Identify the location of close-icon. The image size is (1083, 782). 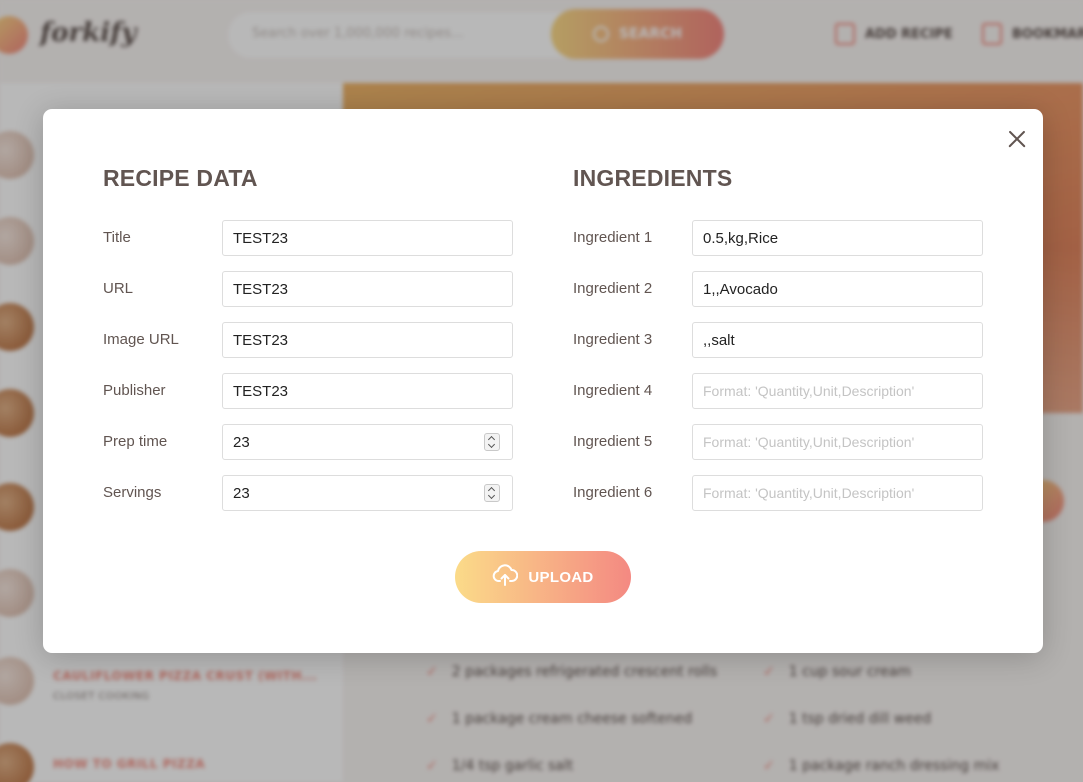
(1017, 139).